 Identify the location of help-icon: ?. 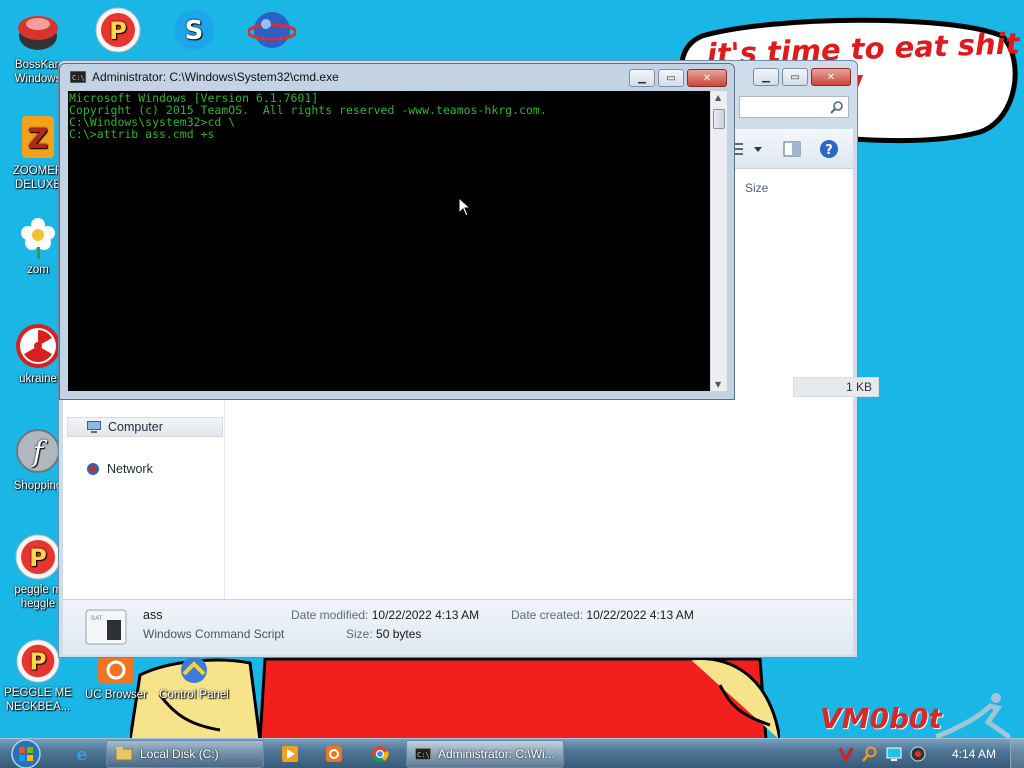
(829, 149).